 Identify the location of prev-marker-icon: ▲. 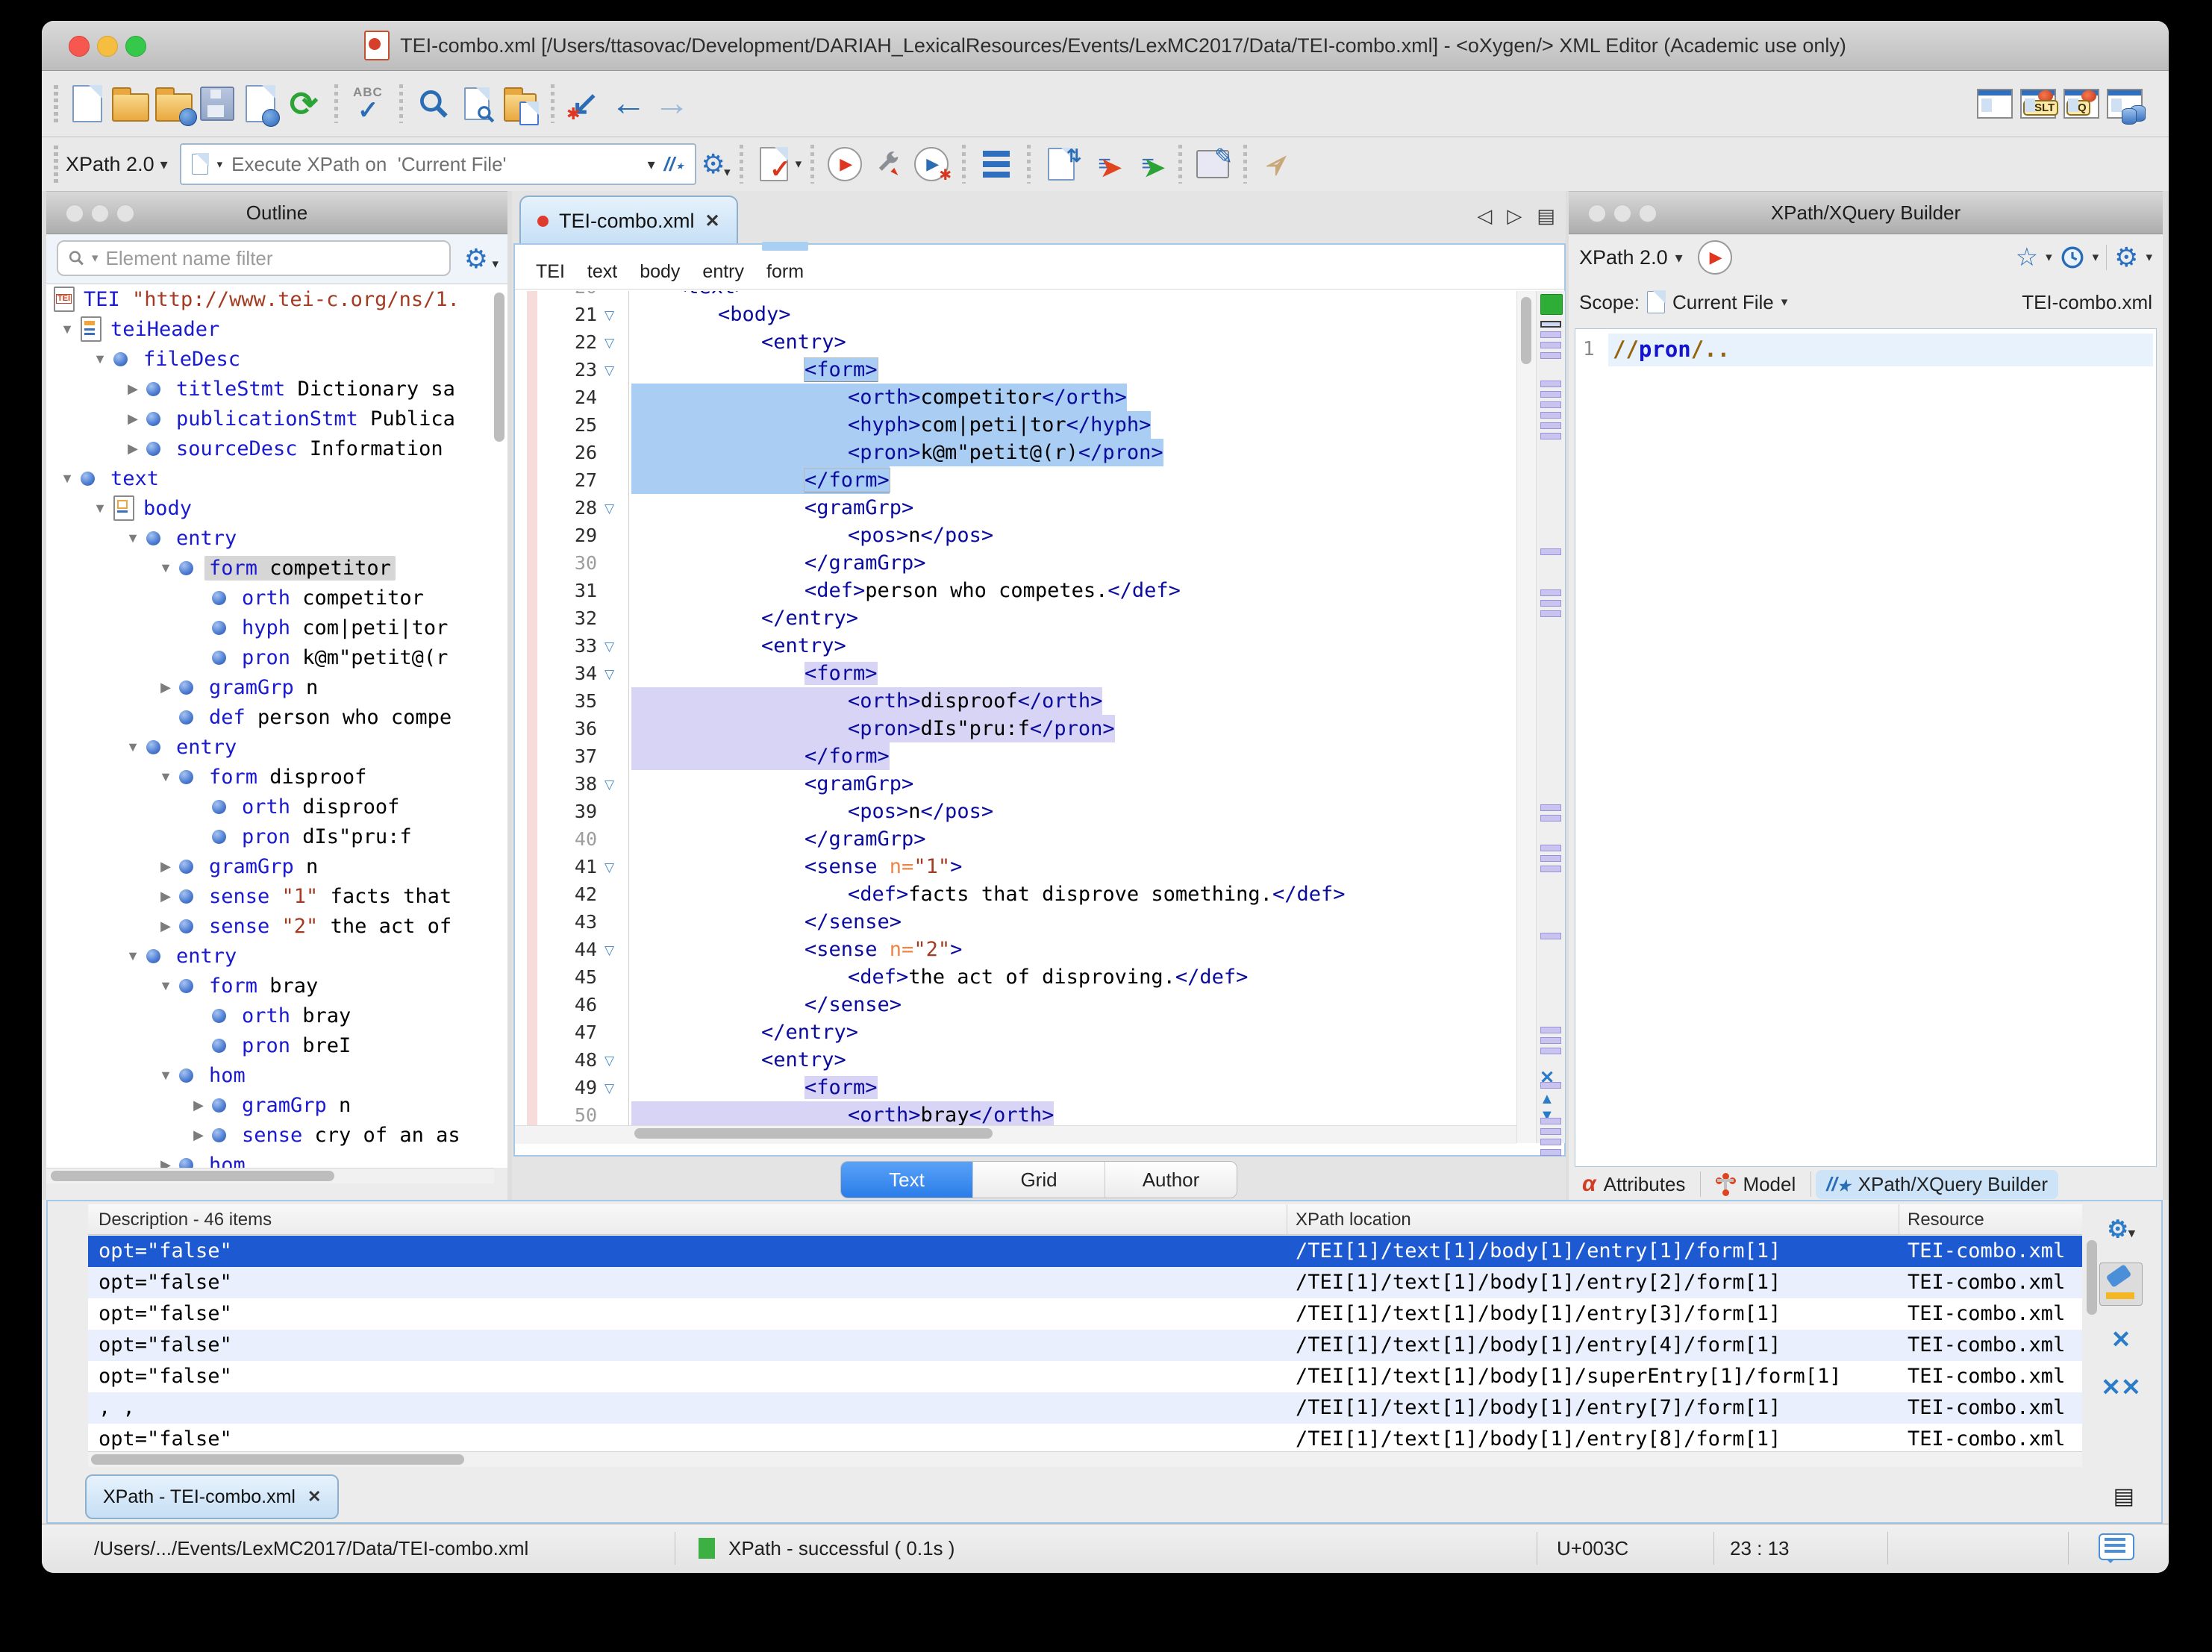
(1547, 1100).